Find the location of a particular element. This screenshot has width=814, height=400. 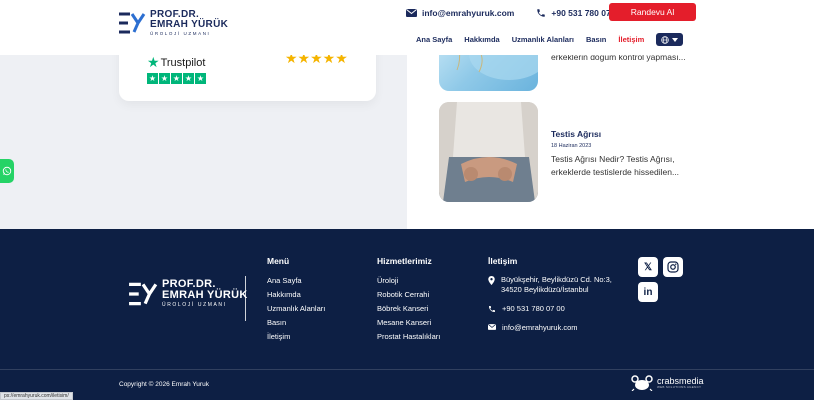

header-email-text: info@emrahyuruk.com is located at coordinates (468, 13).